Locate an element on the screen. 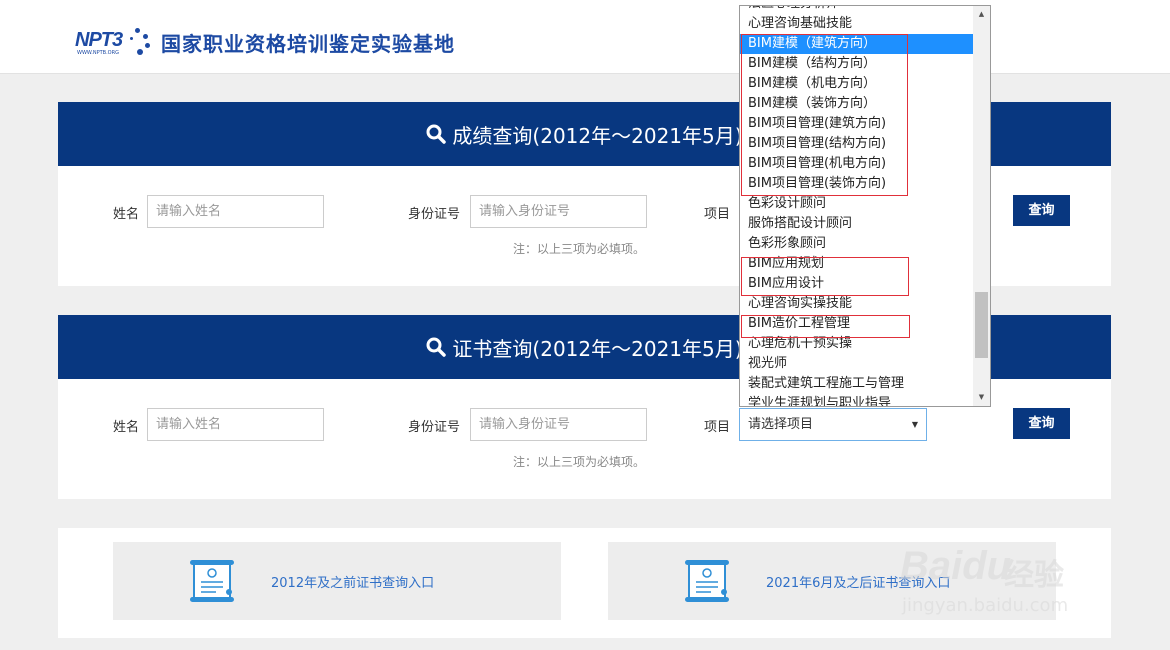  logo-mark: NPT3 WWW.NPTB.ORG is located at coordinates (115, 42).